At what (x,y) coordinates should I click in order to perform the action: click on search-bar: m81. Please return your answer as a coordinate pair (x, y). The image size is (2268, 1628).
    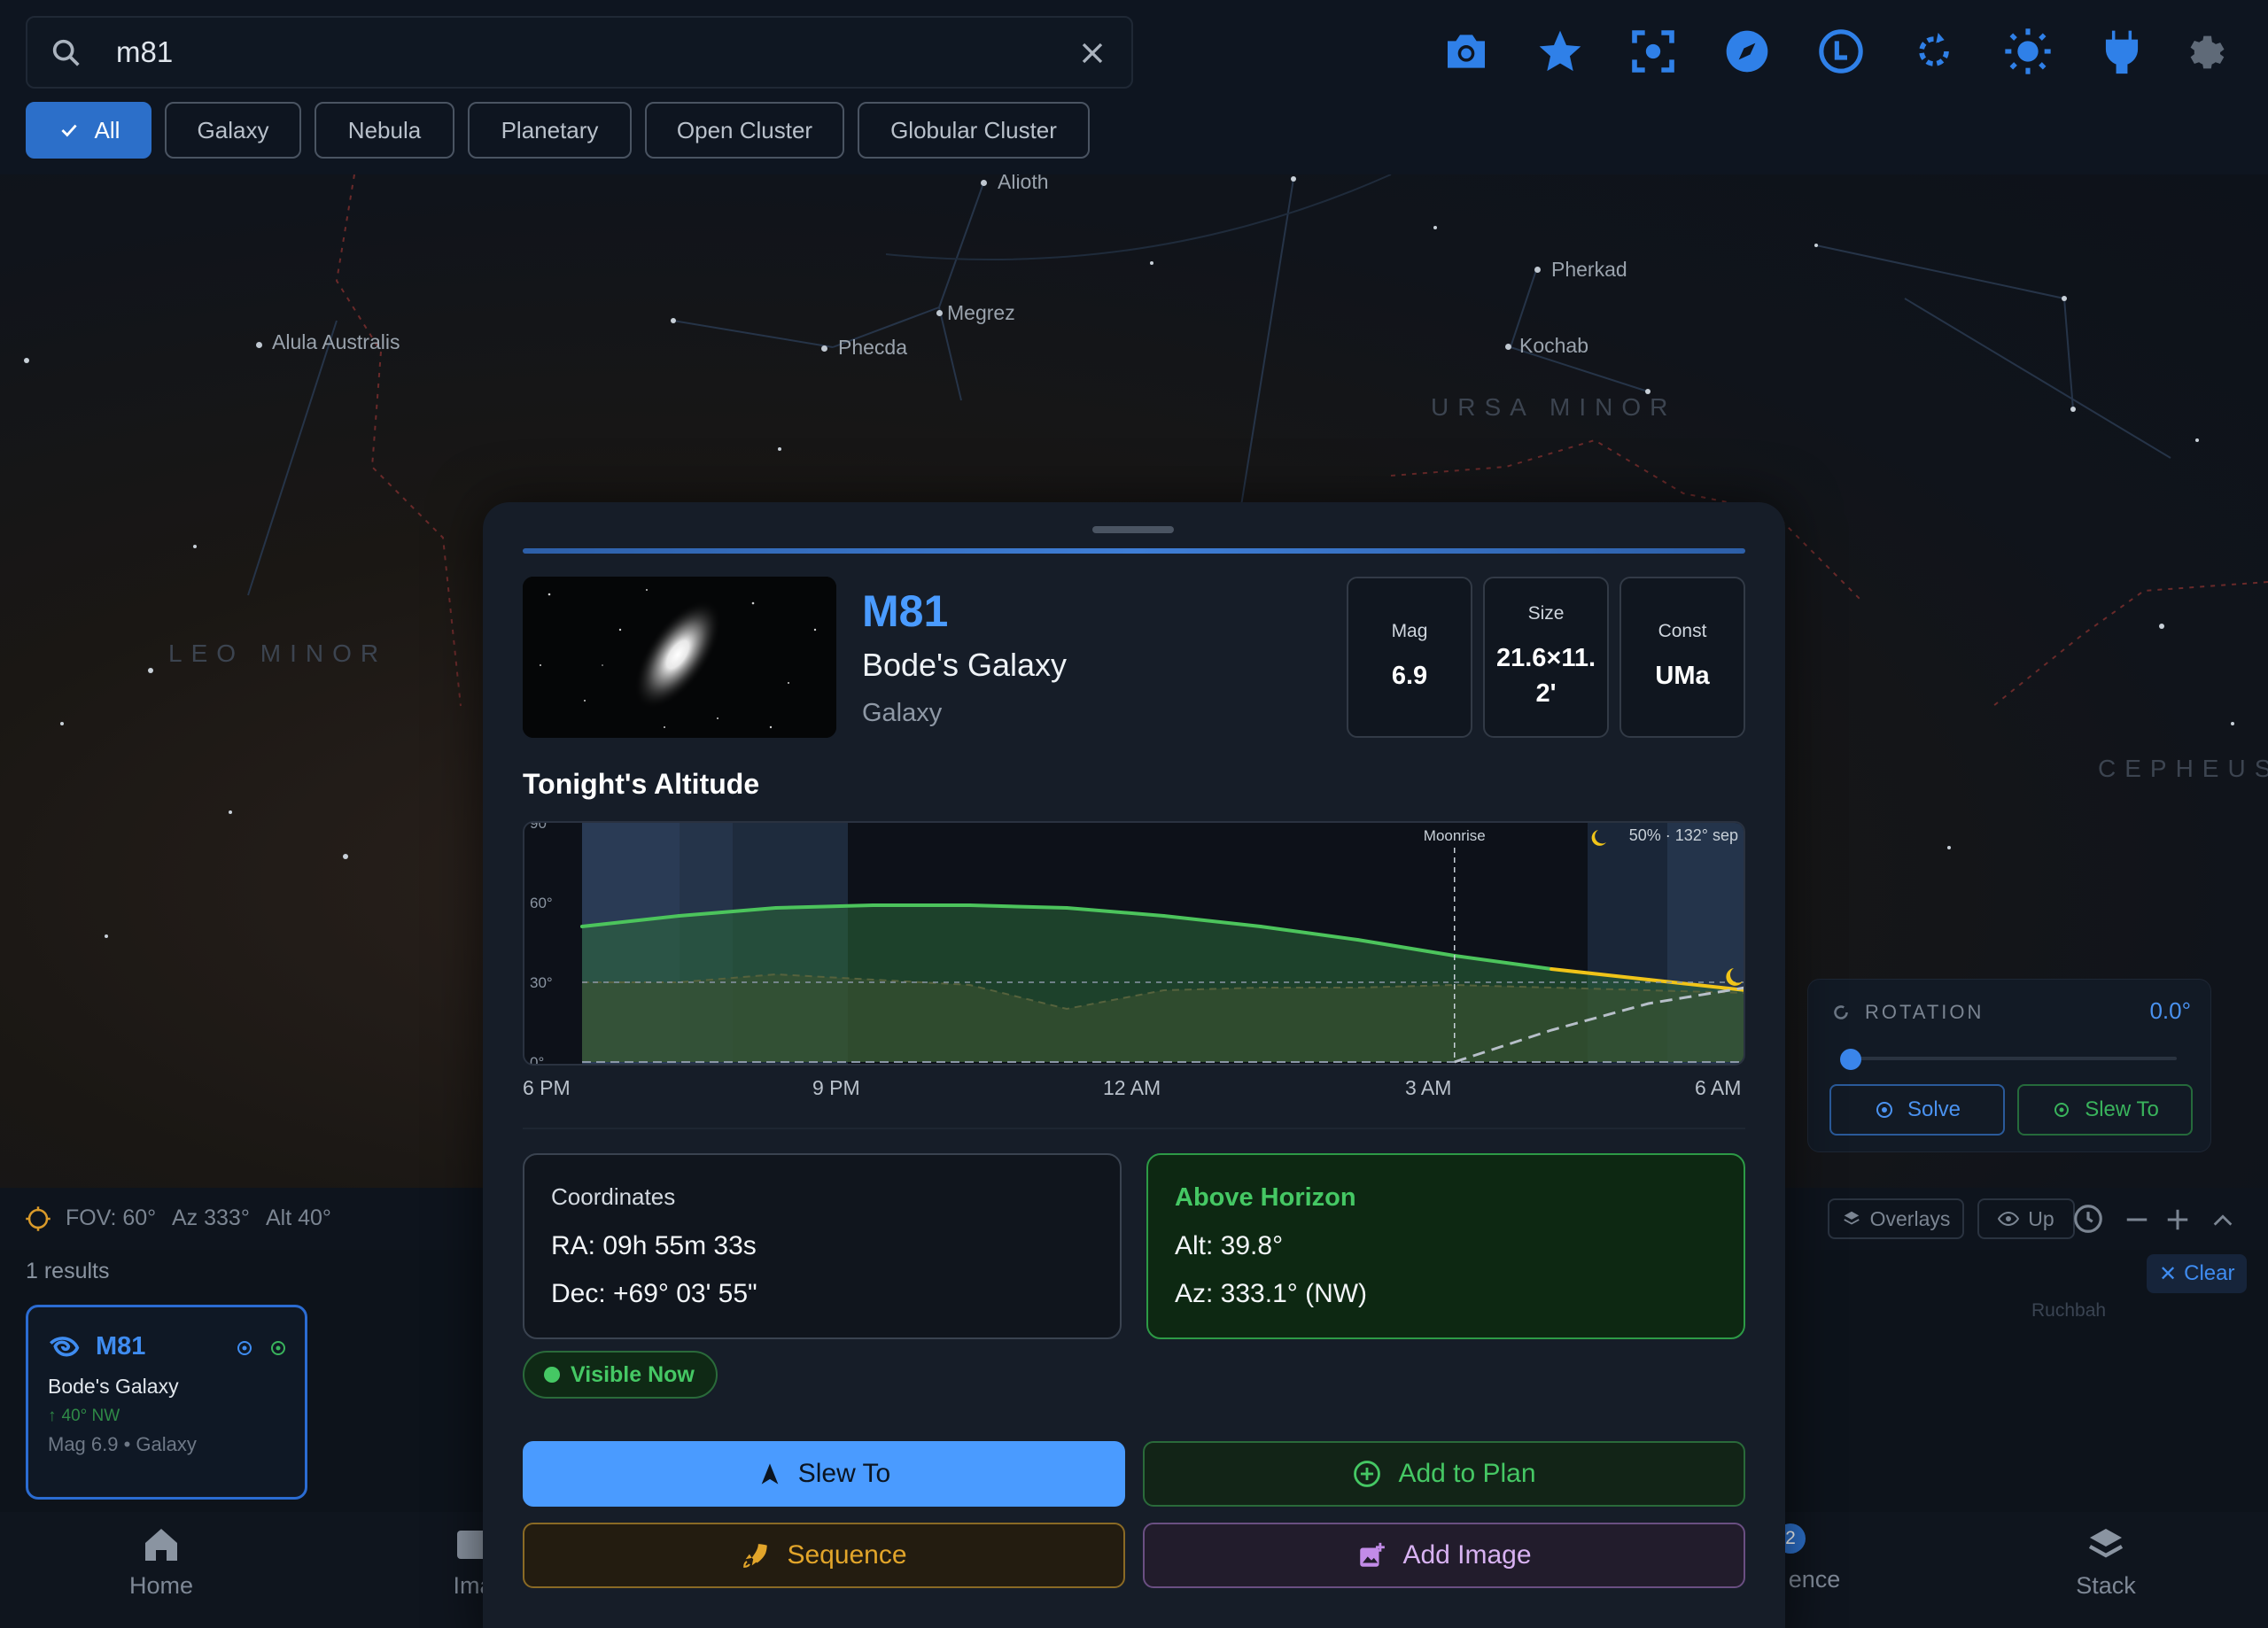
    Looking at the image, I should click on (579, 52).